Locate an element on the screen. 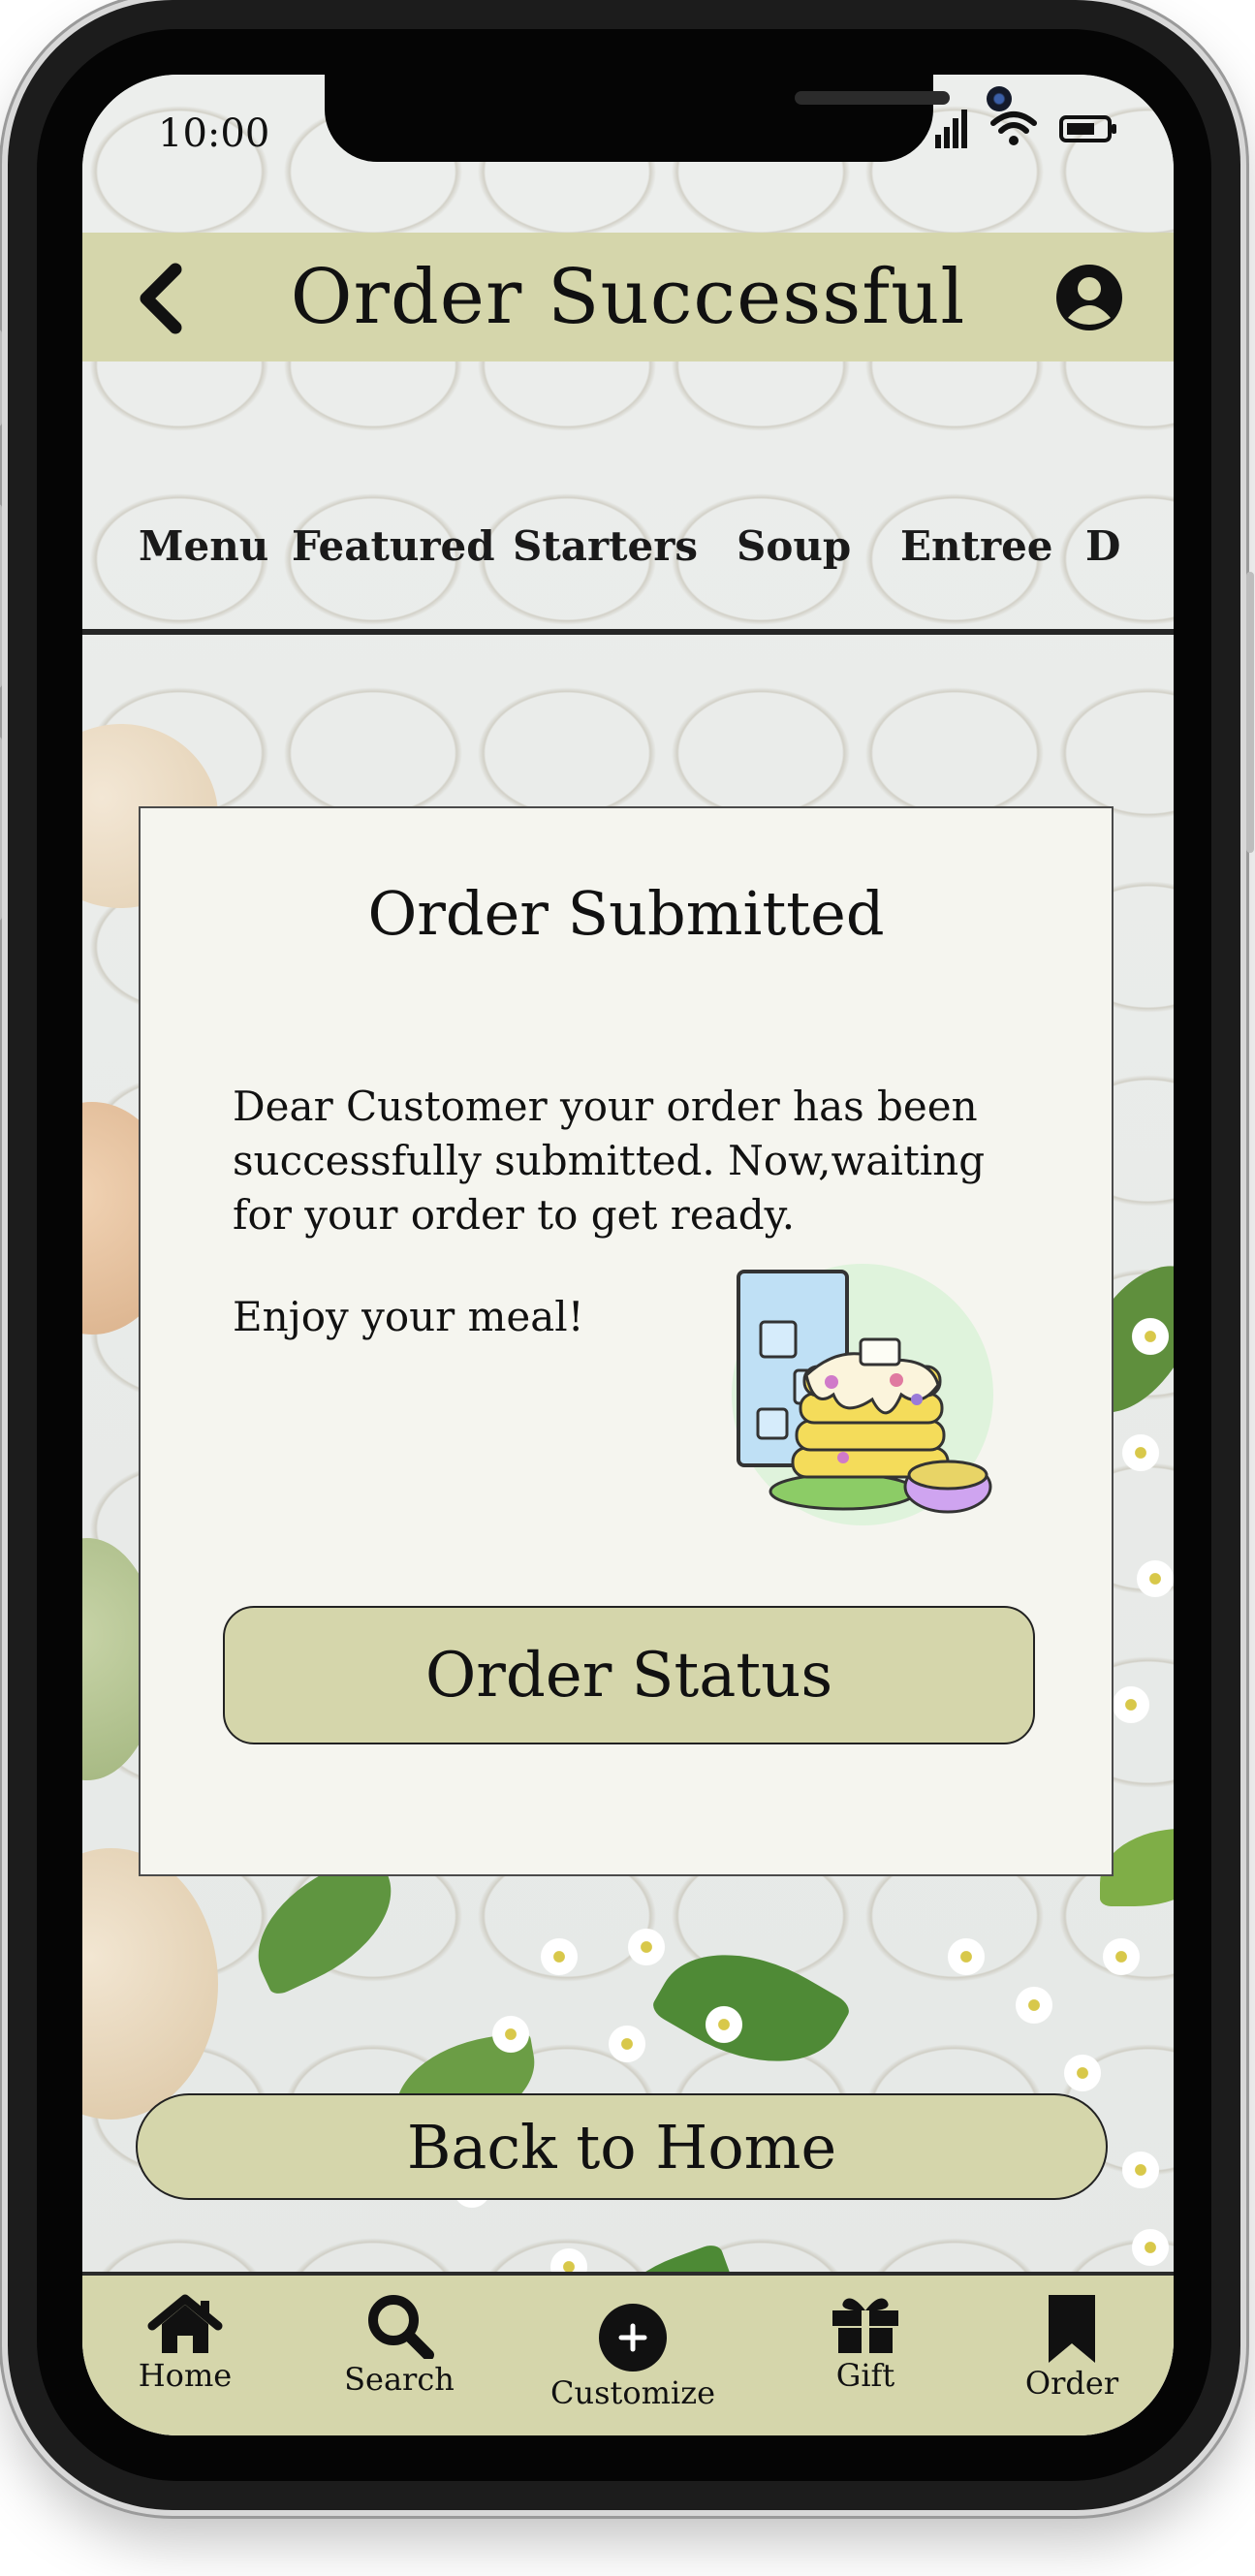  volume-up-button is located at coordinates (1, 596).